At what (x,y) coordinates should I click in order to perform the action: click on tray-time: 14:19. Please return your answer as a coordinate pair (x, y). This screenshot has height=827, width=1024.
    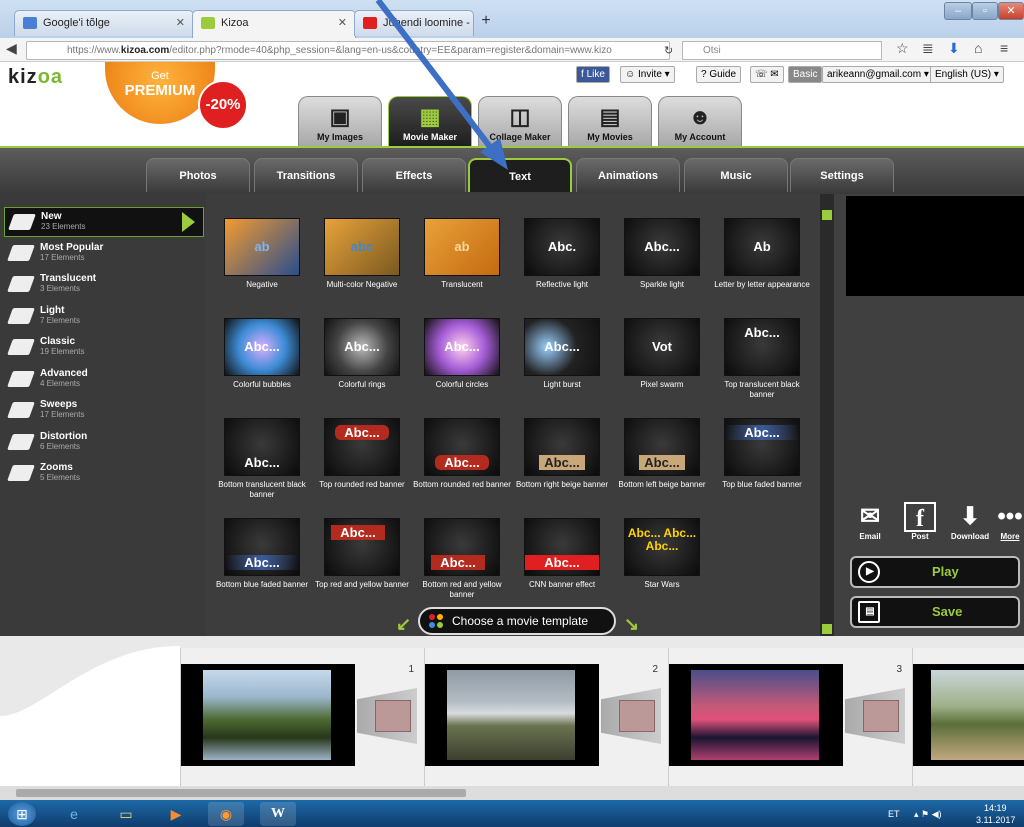
    Looking at the image, I should click on (995, 808).